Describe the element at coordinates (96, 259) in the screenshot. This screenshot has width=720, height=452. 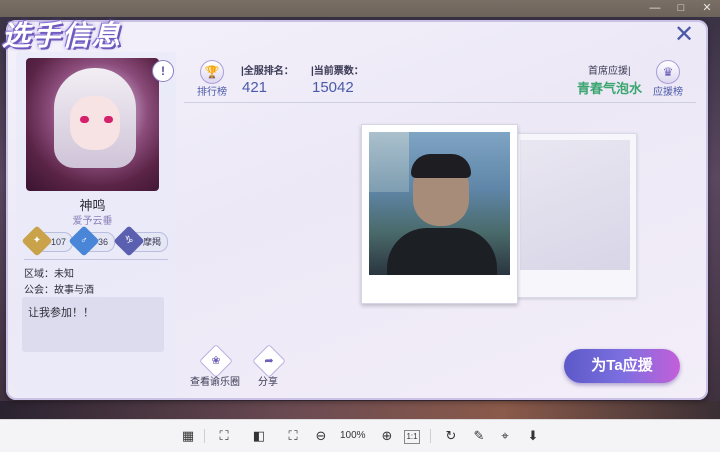
I see `profile-divider` at that location.